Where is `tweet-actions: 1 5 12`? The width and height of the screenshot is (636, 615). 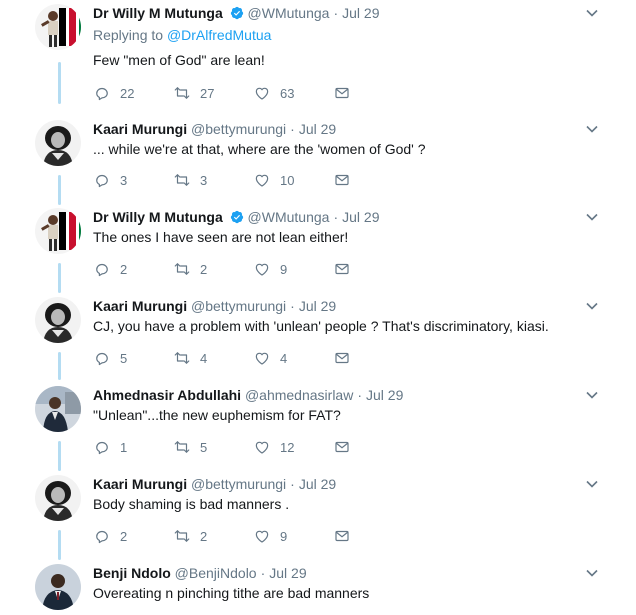 tweet-actions: 1 5 12 is located at coordinates (243, 447).